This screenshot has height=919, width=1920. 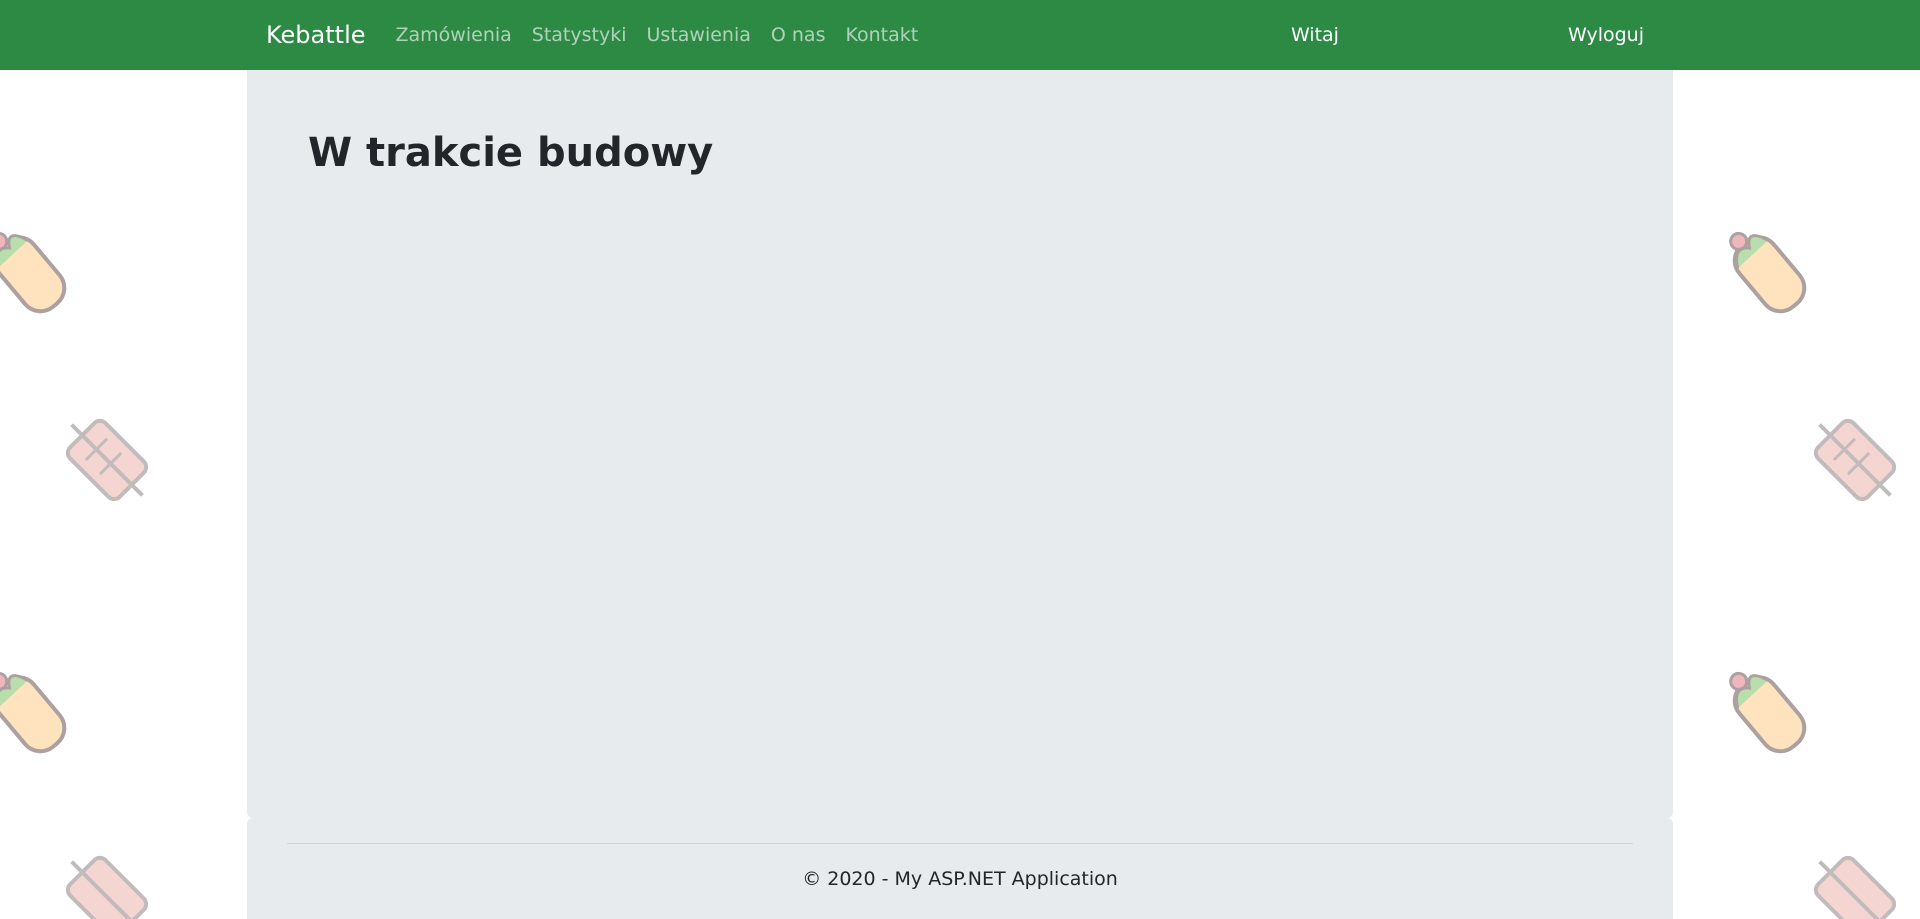 I want to click on nav-link-ustawienia: Ustawienia, so click(x=699, y=35).